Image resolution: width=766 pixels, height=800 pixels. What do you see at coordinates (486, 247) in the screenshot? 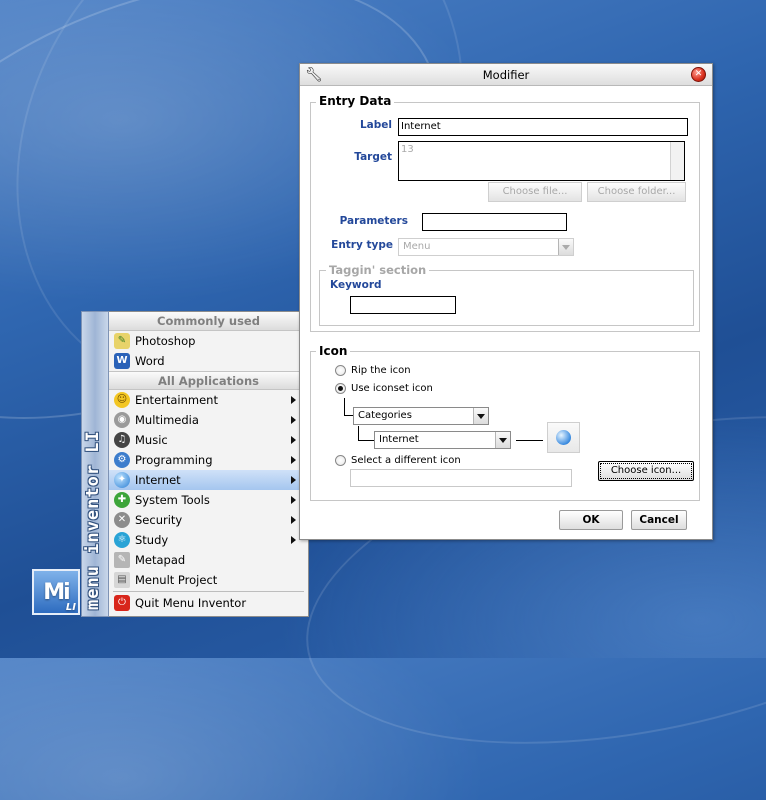
I see `entry-type-select: Menu` at bounding box center [486, 247].